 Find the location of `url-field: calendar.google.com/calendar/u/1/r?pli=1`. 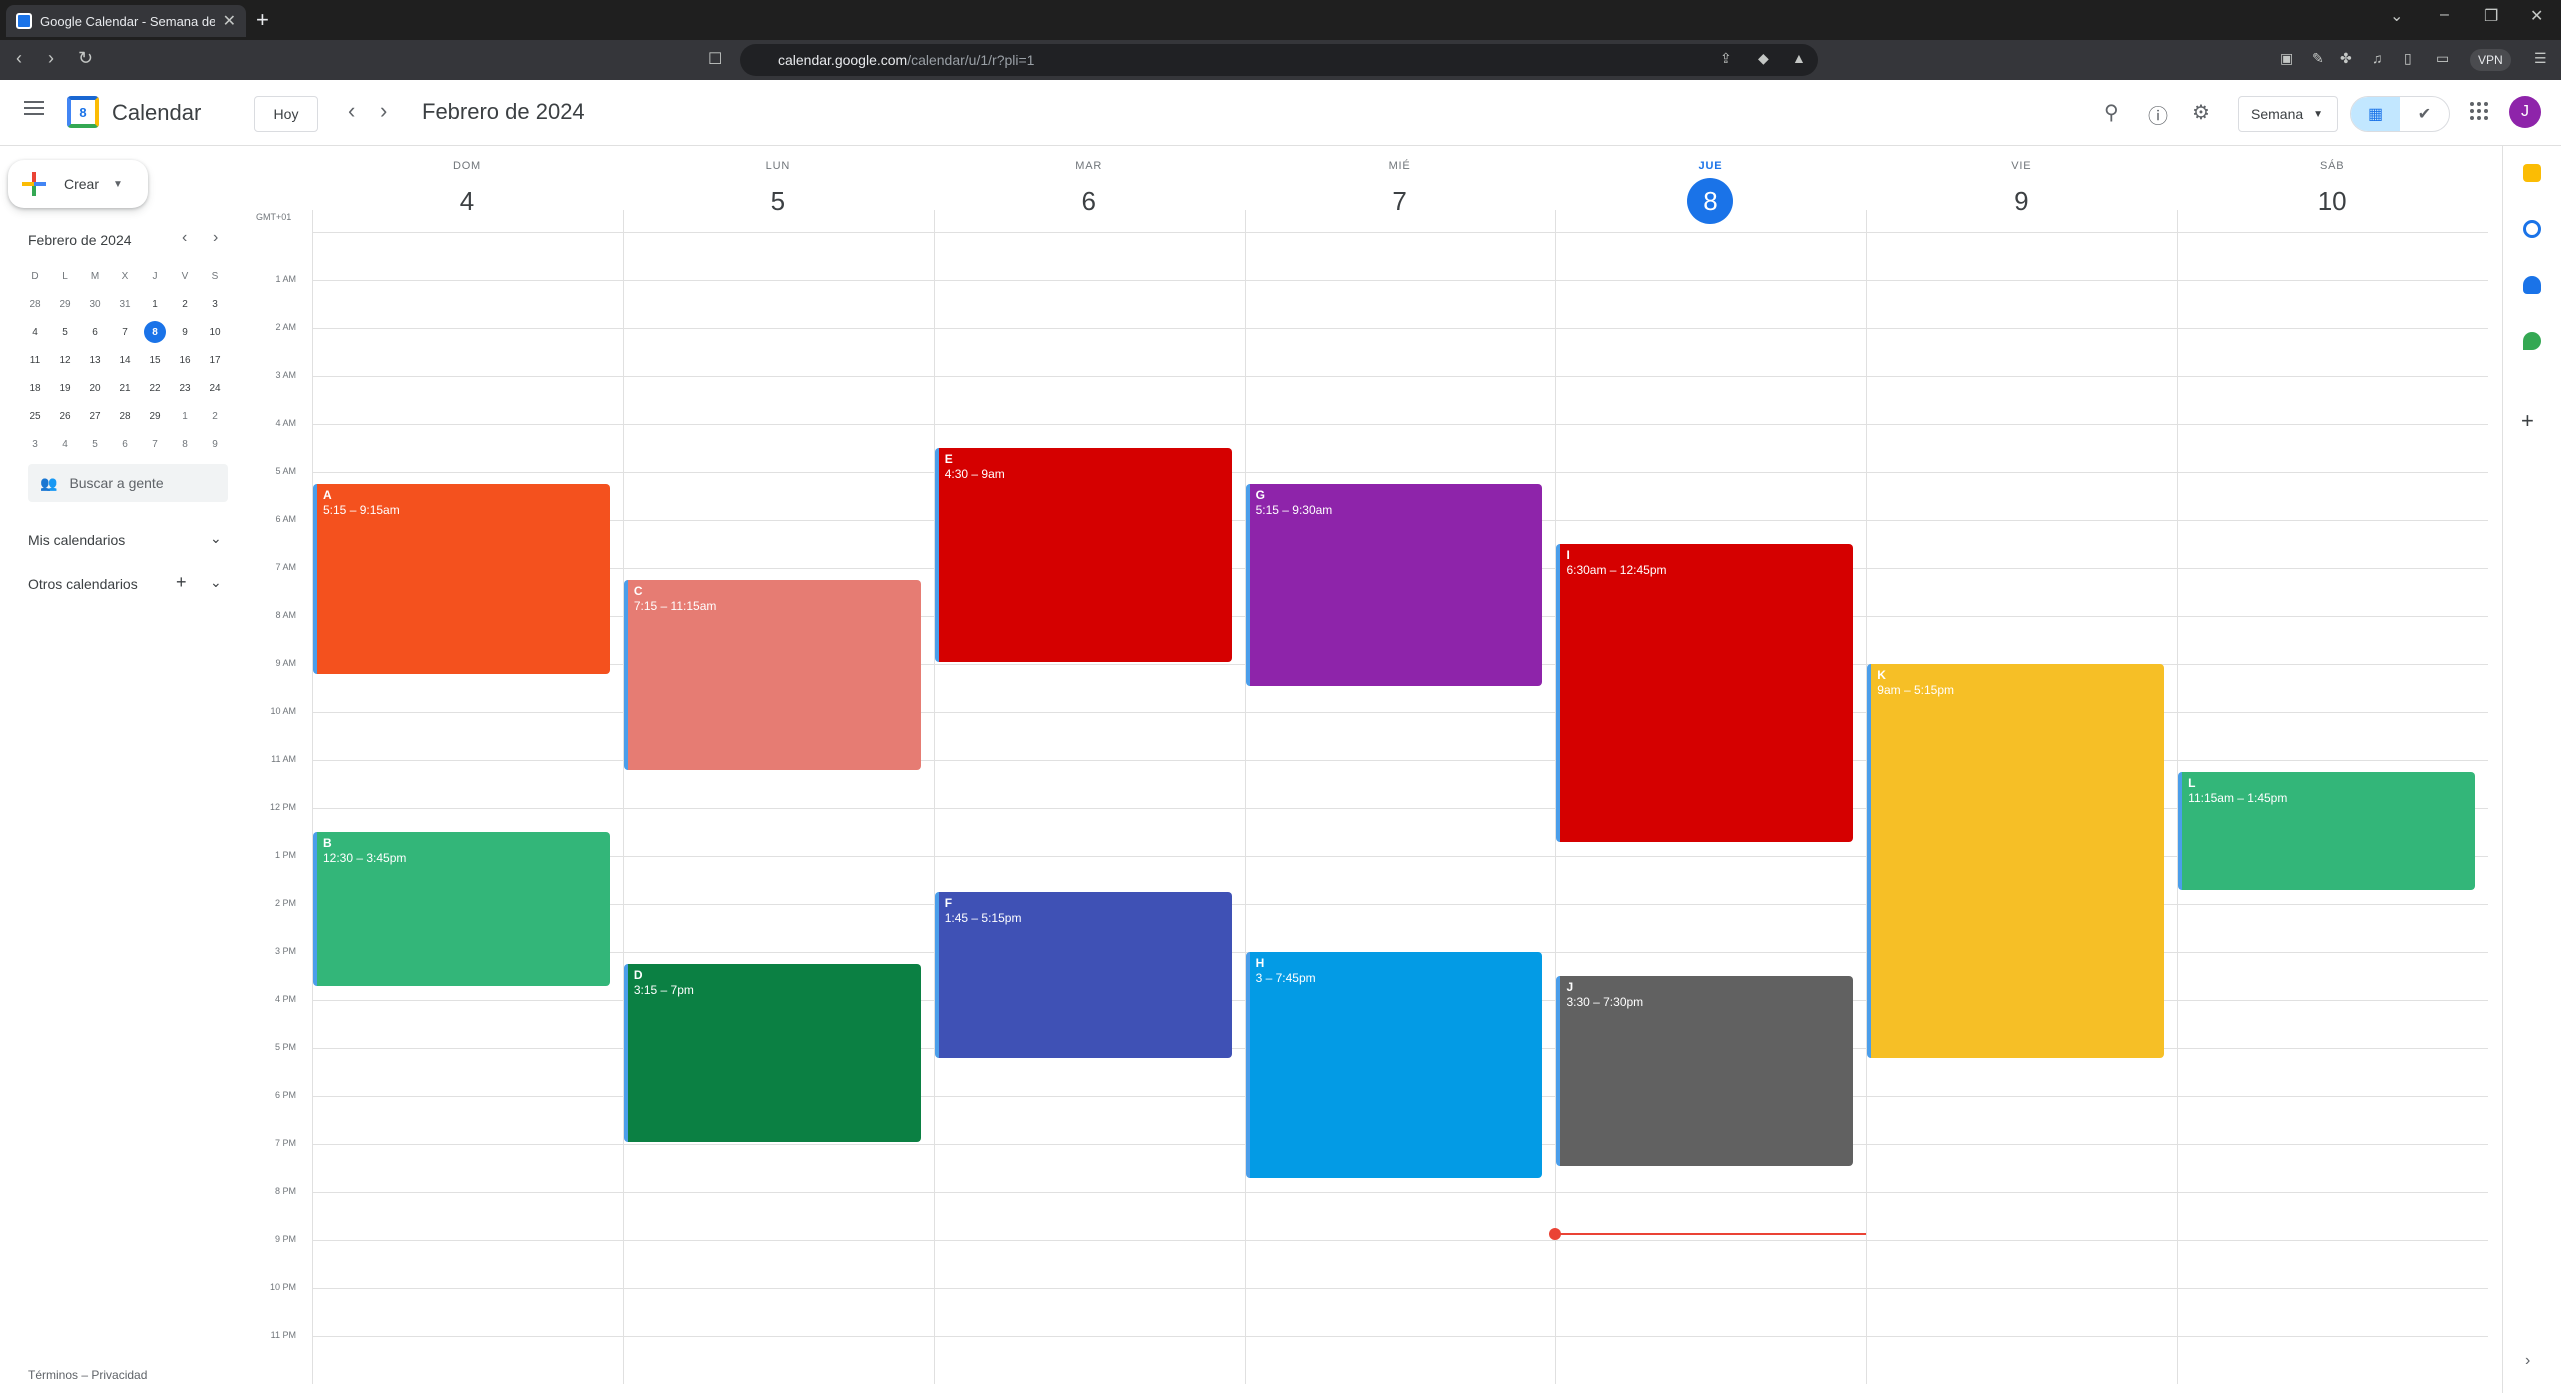

url-field: calendar.google.com/calendar/u/1/r?pli=1 is located at coordinates (1279, 60).